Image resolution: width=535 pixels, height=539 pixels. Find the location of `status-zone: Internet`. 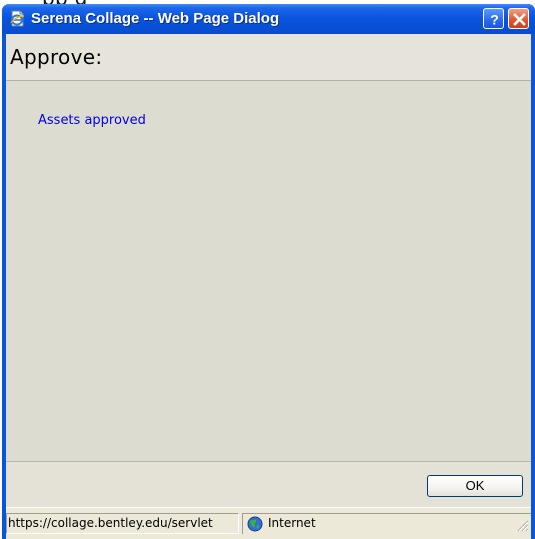

status-zone: Internet is located at coordinates (386, 523).